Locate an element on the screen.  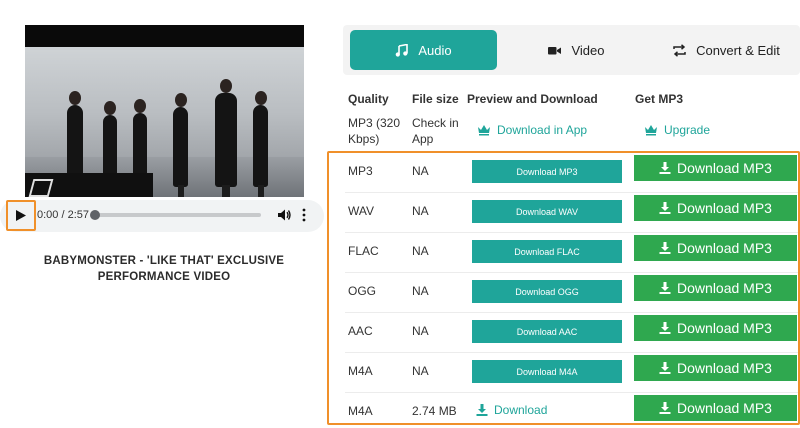
tab-video: Video is located at coordinates (576, 50).